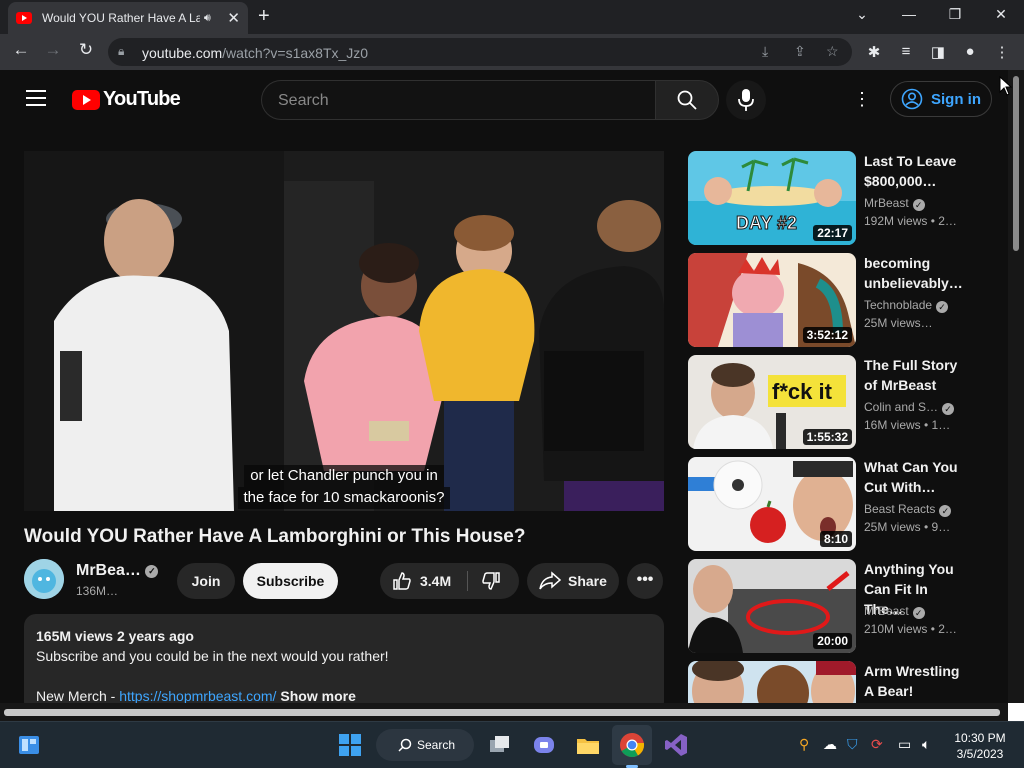 This screenshot has width=1024, height=768. What do you see at coordinates (21, 50) in the screenshot?
I see `back-button: ←` at bounding box center [21, 50].